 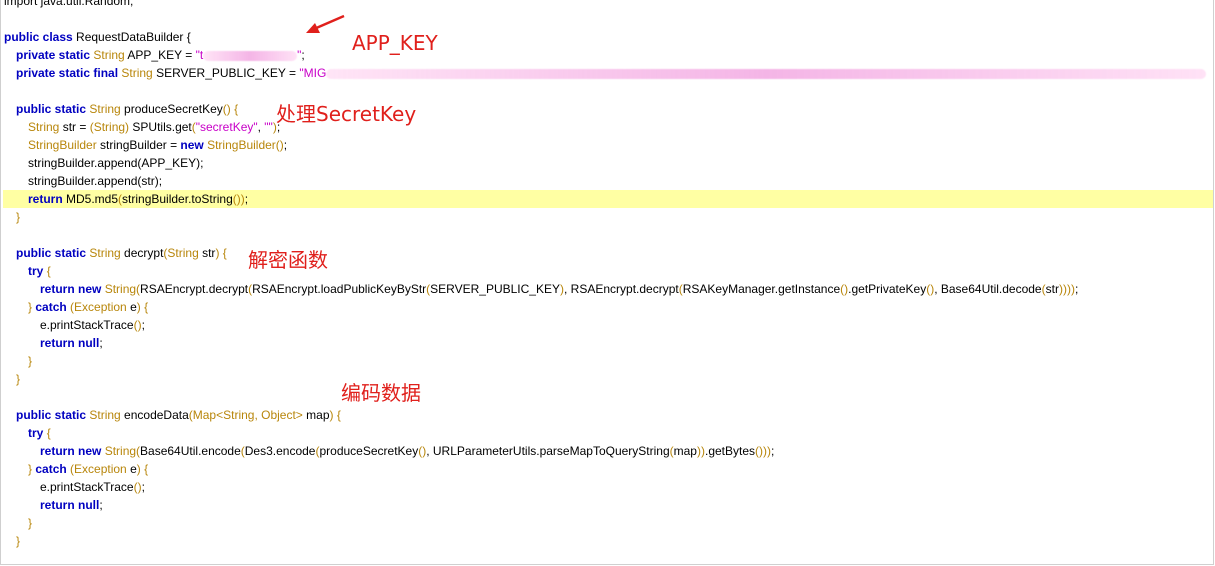 What do you see at coordinates (288, 260) in the screenshot?
I see `annotation-decrypt: 解密函数` at bounding box center [288, 260].